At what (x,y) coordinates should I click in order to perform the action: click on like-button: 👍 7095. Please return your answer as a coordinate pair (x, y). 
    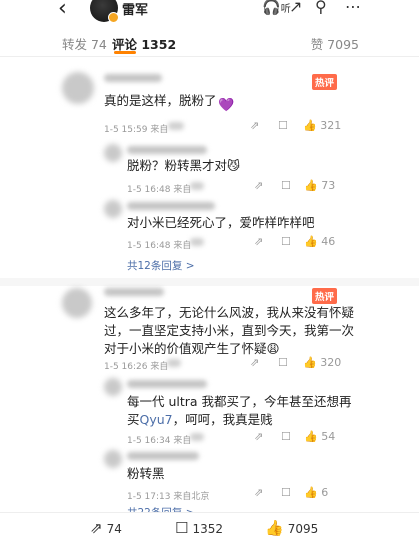
    Looking at the image, I should click on (291, 528).